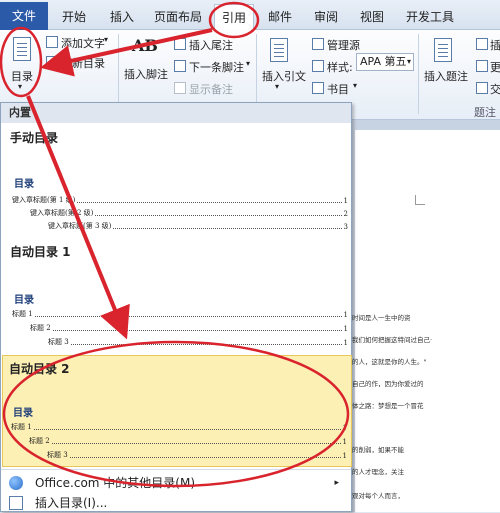 The width and height of the screenshot is (500, 513). I want to click on footnote-ab-icon: AB, so click(145, 45).